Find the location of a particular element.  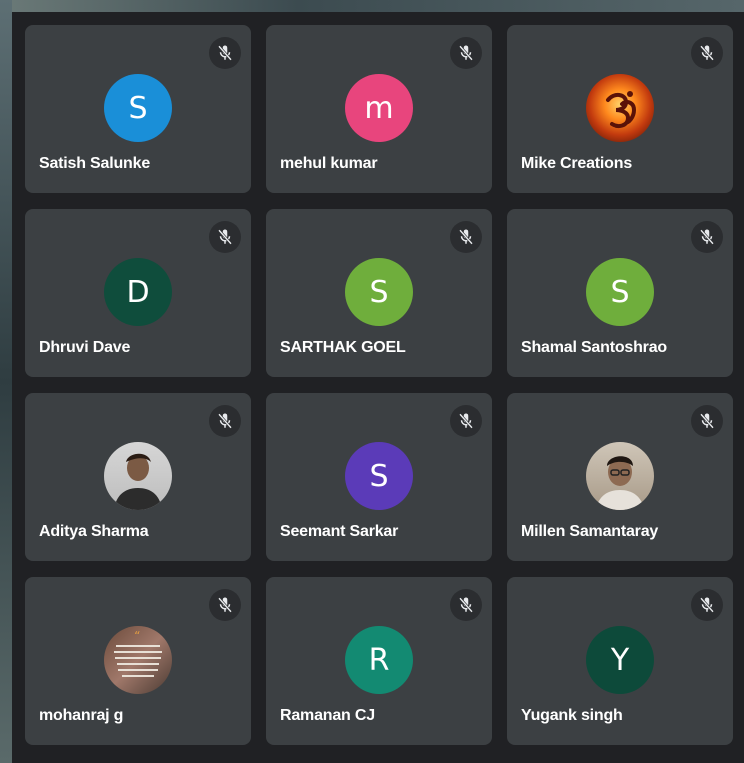

participant-tile: Y Yugank singh is located at coordinates (620, 661).